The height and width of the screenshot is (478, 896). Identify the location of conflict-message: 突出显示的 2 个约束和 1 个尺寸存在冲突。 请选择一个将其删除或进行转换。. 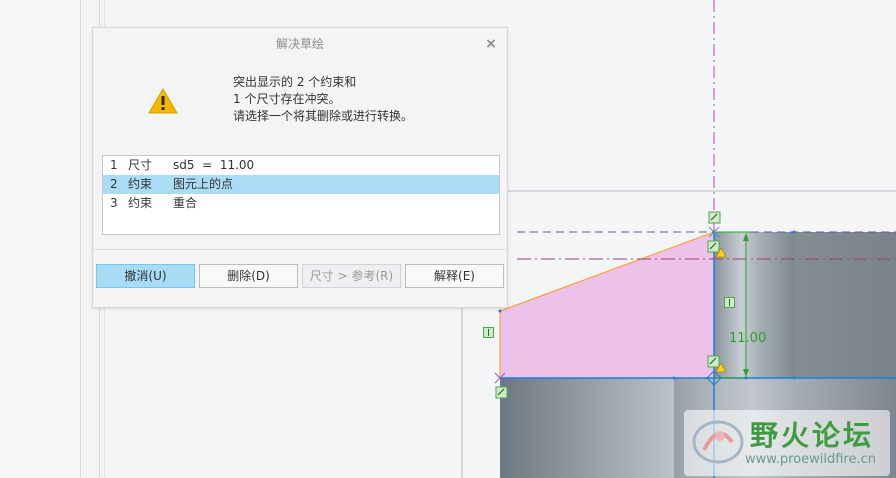
(363, 99).